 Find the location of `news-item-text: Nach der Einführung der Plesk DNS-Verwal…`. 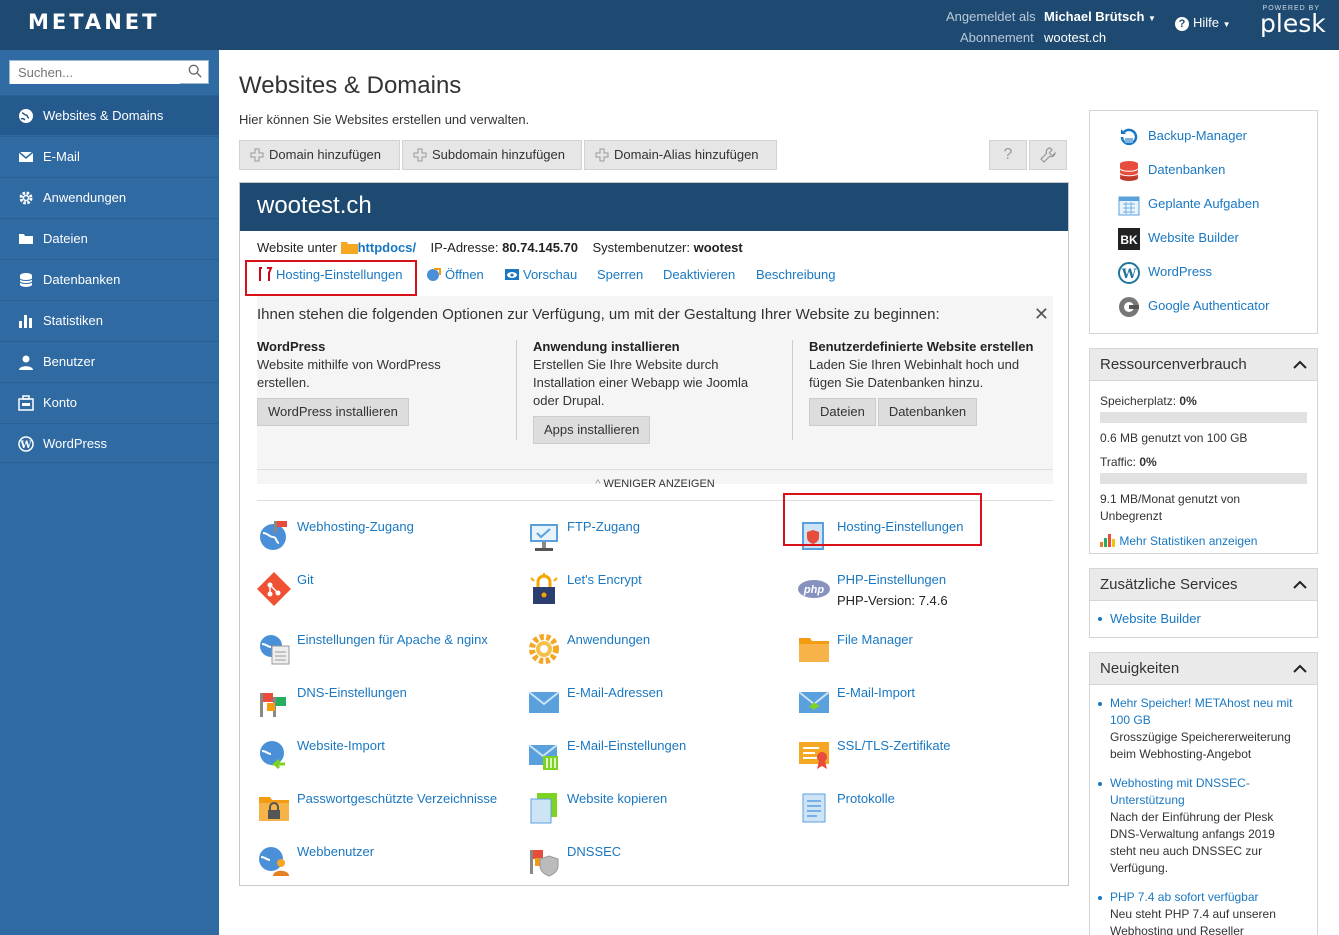

news-item-text: Nach der Einführung der Plesk DNS-Verwal… is located at coordinates (1192, 842).